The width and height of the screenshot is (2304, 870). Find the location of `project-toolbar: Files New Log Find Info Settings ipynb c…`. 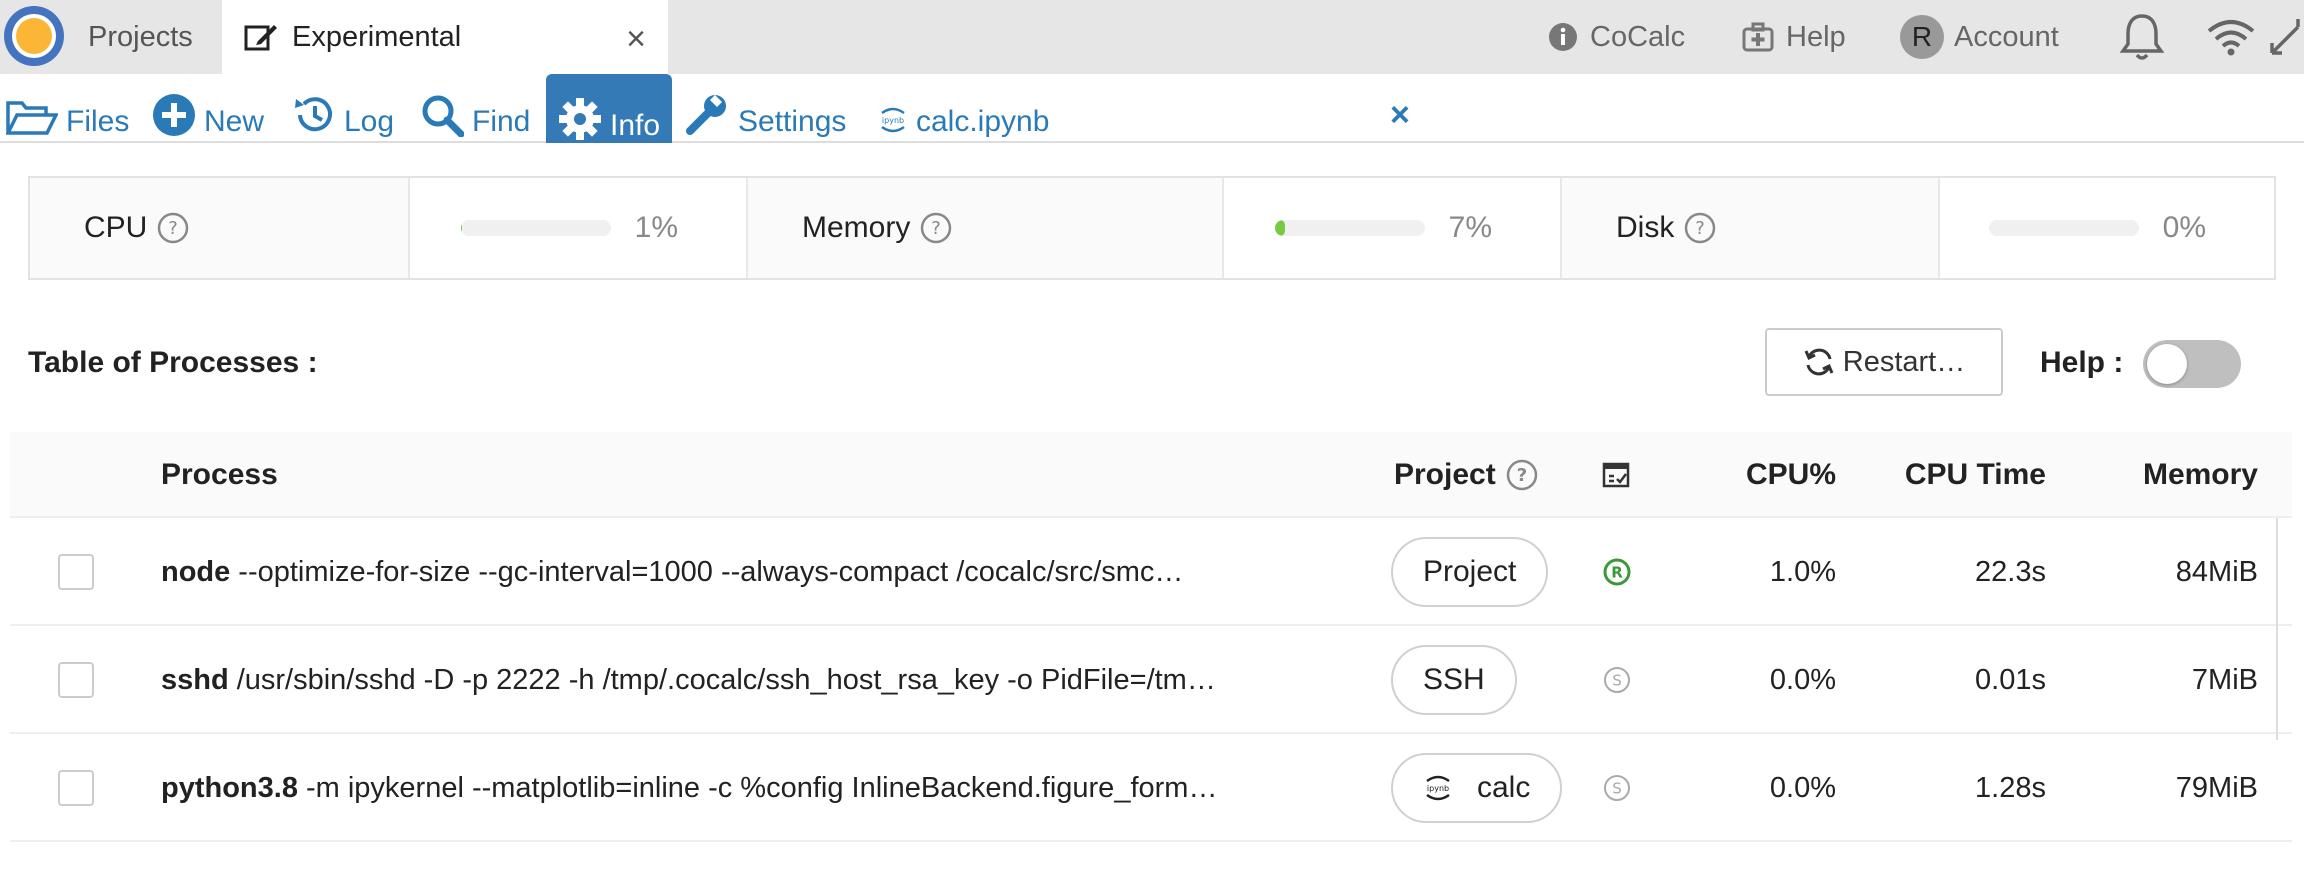

project-toolbar: Files New Log Find Info Settings ipynb c… is located at coordinates (1152, 108).